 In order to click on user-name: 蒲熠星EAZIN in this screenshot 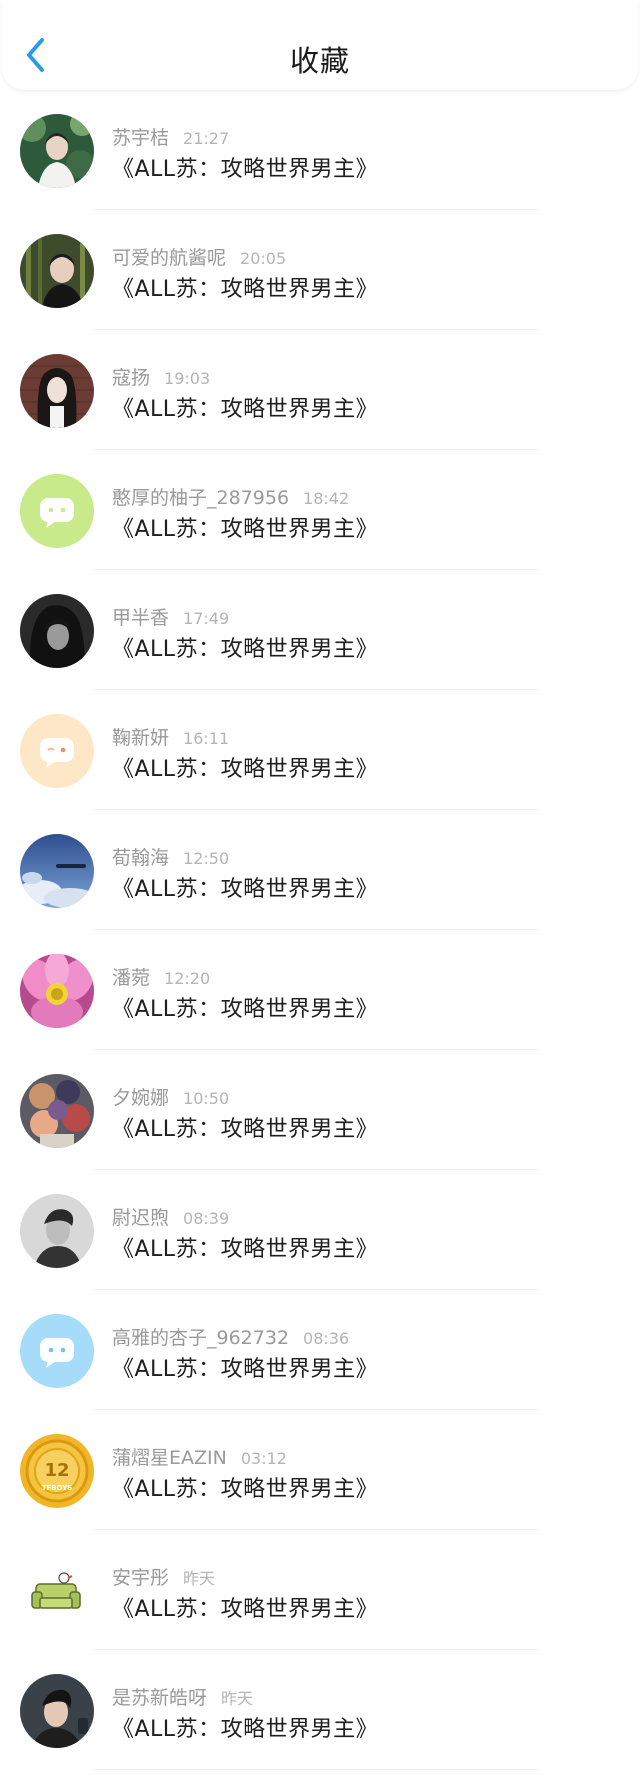, I will do `click(169, 1458)`.